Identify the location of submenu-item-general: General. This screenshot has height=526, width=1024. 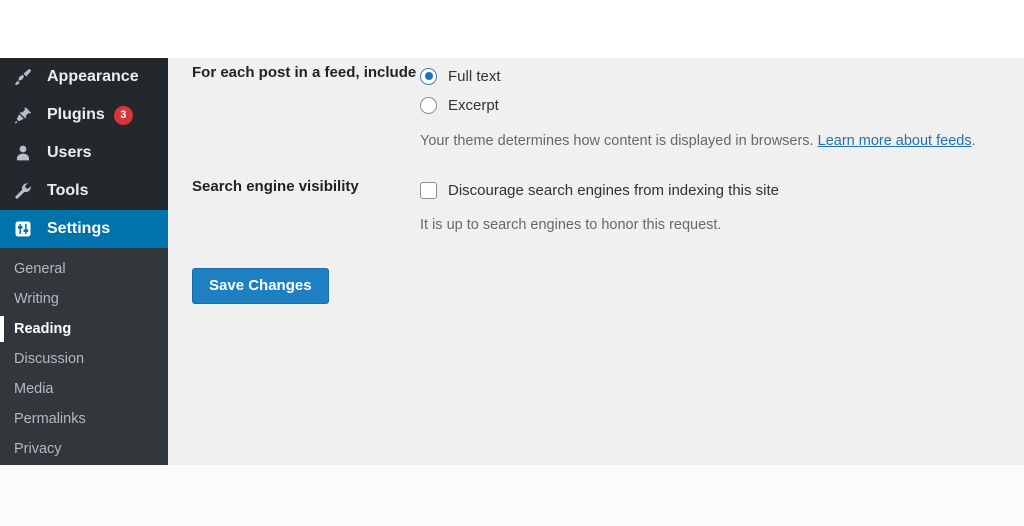
(84, 269).